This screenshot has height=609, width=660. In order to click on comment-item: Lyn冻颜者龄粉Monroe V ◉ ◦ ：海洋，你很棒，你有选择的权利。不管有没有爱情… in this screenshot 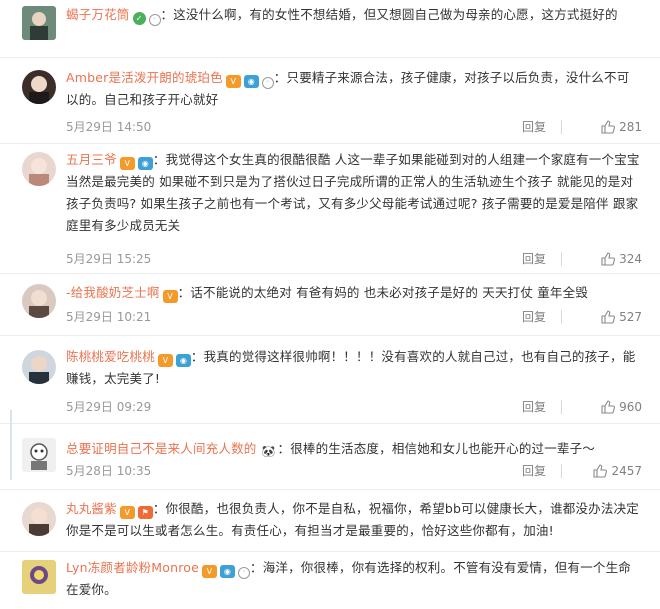, I will do `click(330, 580)`.